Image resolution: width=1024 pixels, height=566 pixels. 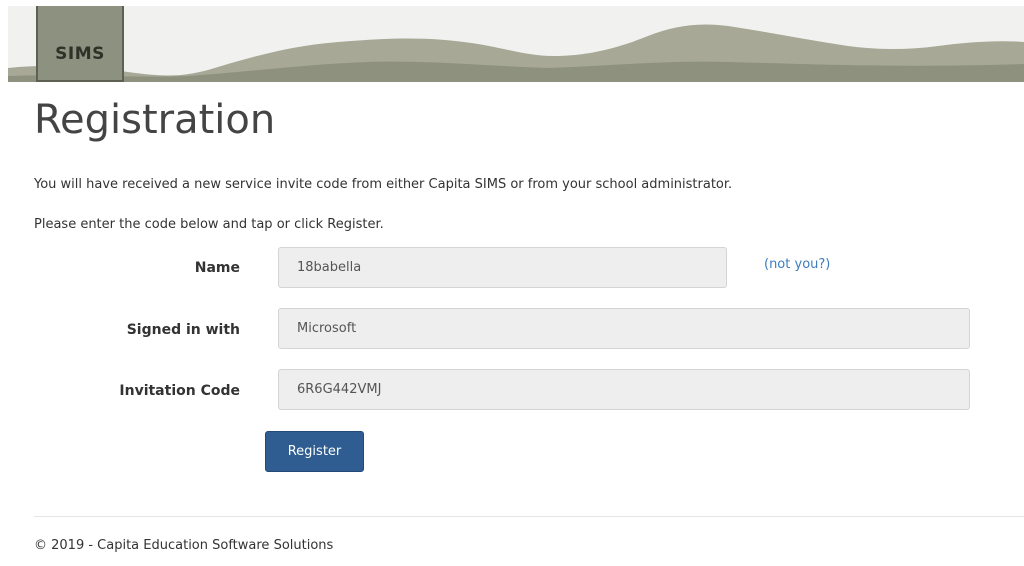 I want to click on signed-in-field, so click(x=624, y=328).